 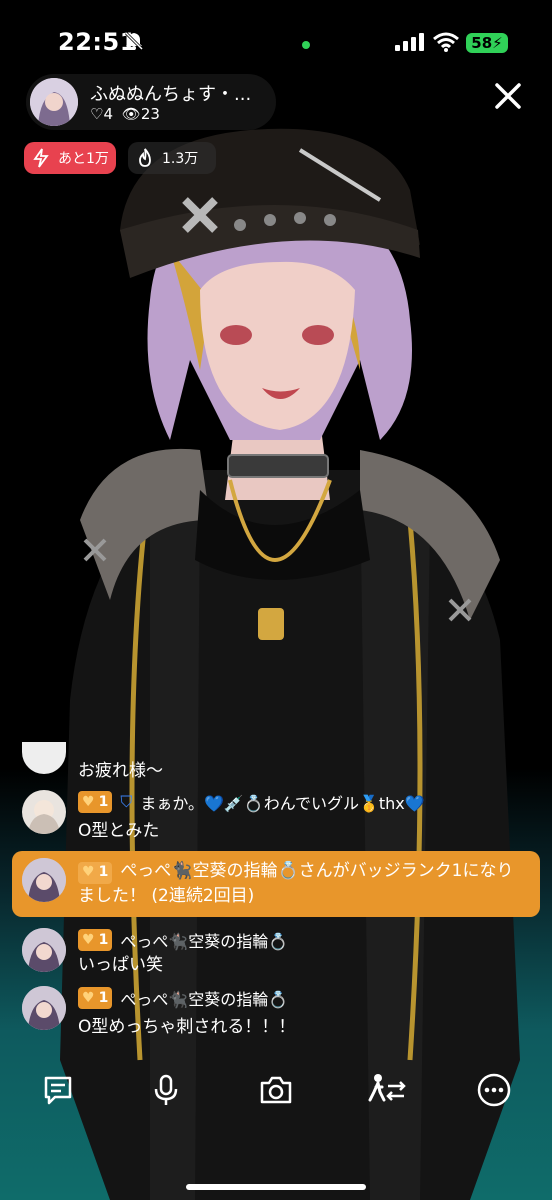 What do you see at coordinates (508, 96) in the screenshot?
I see `close-icon` at bounding box center [508, 96].